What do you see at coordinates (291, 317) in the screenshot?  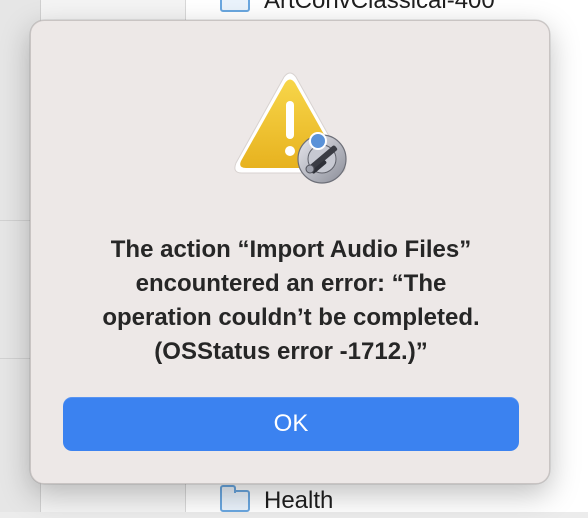 I see `alert-message-line: operation couldn’t be completed.` at bounding box center [291, 317].